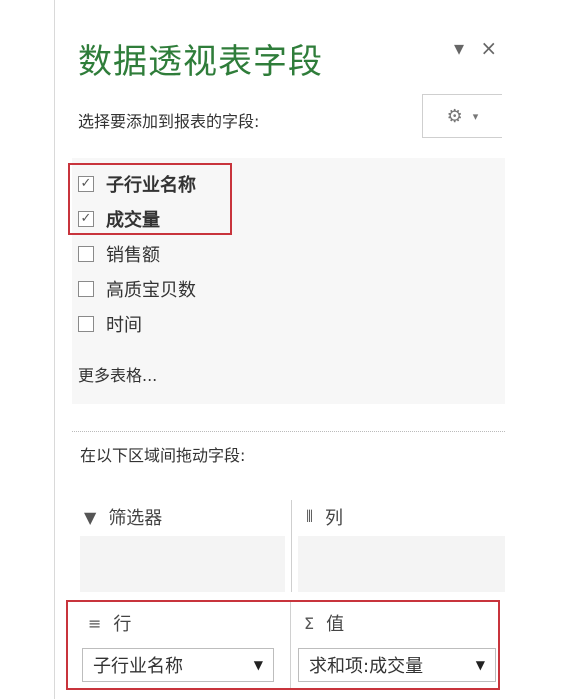 Image resolution: width=575 pixels, height=699 pixels. I want to click on field-item-sales: 销售额, so click(137, 253).